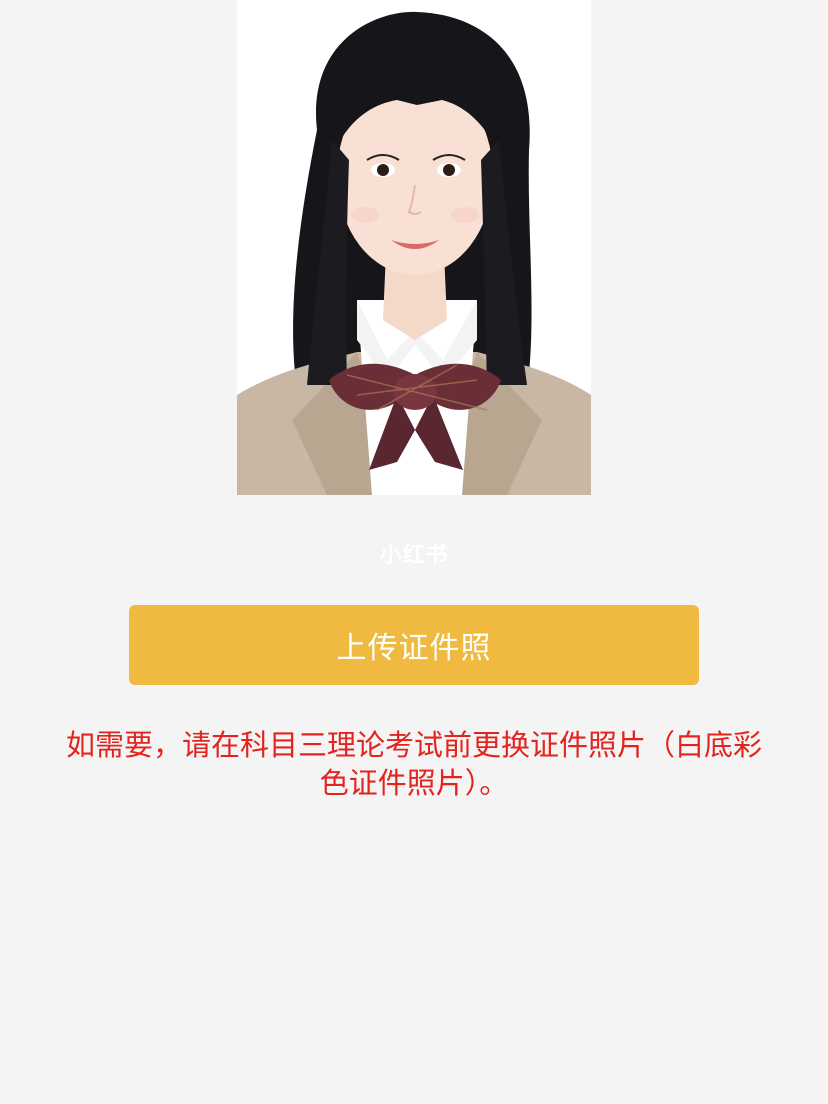  I want to click on watermark: 小红书, so click(414, 555).